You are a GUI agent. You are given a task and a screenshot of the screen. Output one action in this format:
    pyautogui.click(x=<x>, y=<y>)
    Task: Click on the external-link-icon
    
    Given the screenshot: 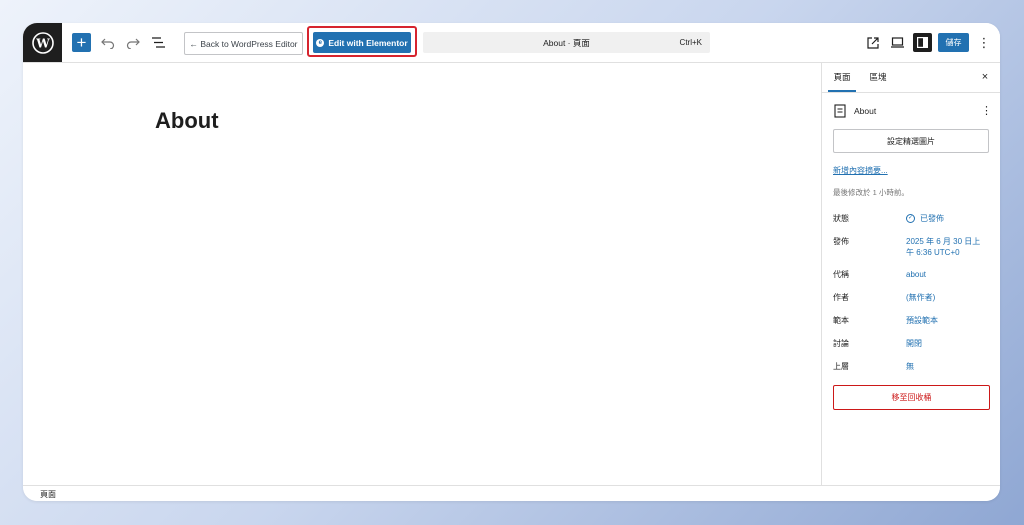 What is the action you would take?
    pyautogui.click(x=872, y=42)
    